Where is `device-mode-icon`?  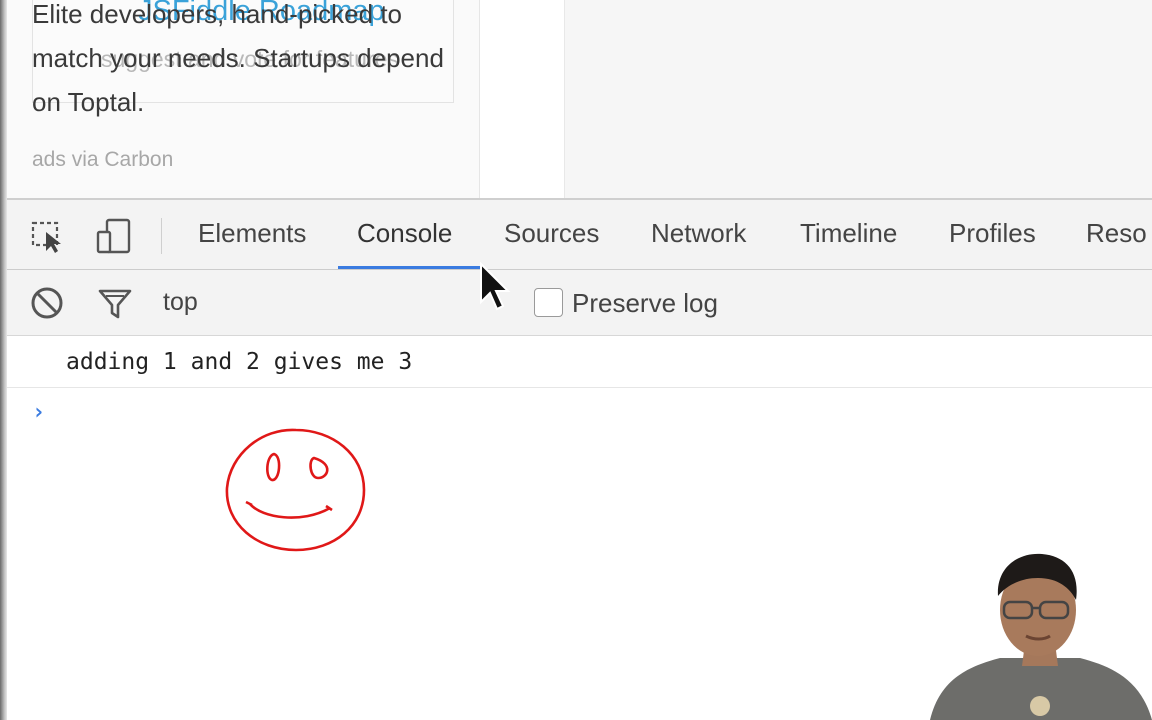
device-mode-icon is located at coordinates (114, 236).